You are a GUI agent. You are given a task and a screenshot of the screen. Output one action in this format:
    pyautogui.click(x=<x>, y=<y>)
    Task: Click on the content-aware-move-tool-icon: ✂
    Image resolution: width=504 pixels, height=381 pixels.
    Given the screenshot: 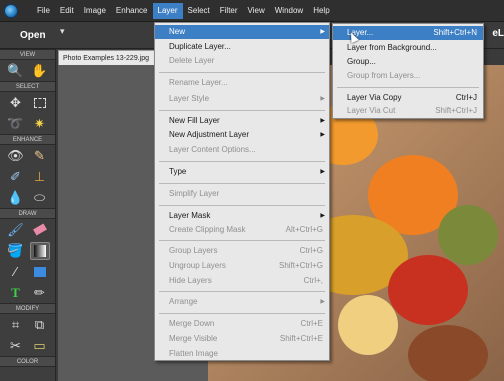 What is the action you would take?
    pyautogui.click(x=16, y=346)
    